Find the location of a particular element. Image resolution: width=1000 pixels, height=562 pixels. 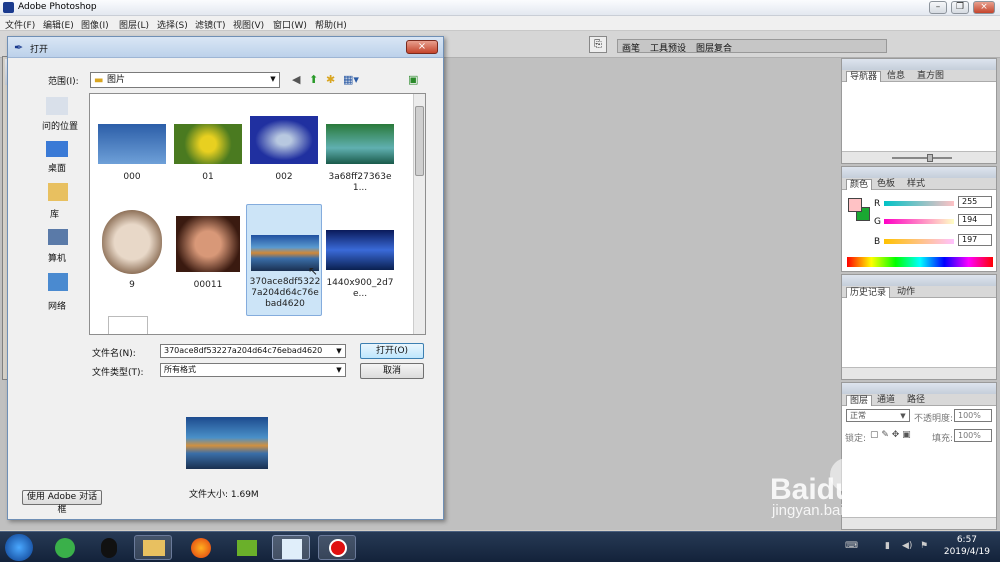

mouse-cursor-icon: ↖ is located at coordinates (313, 271).